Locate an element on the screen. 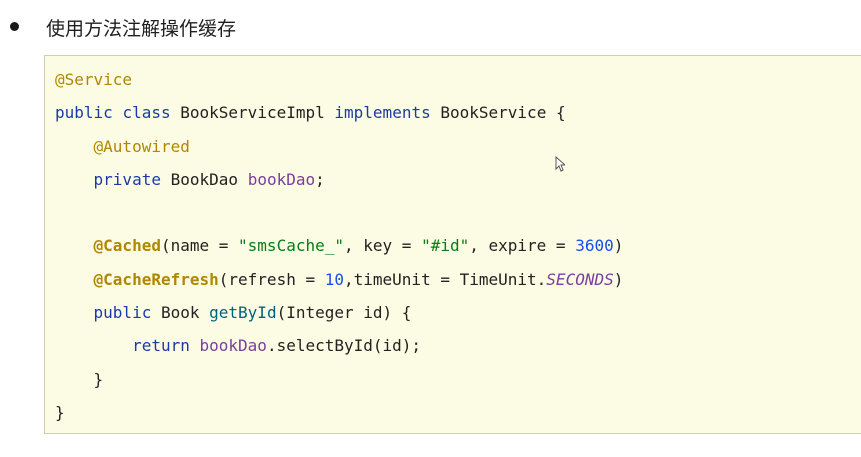 This screenshot has height=457, width=861. string-literal: "smsCache_" is located at coordinates (291, 246).